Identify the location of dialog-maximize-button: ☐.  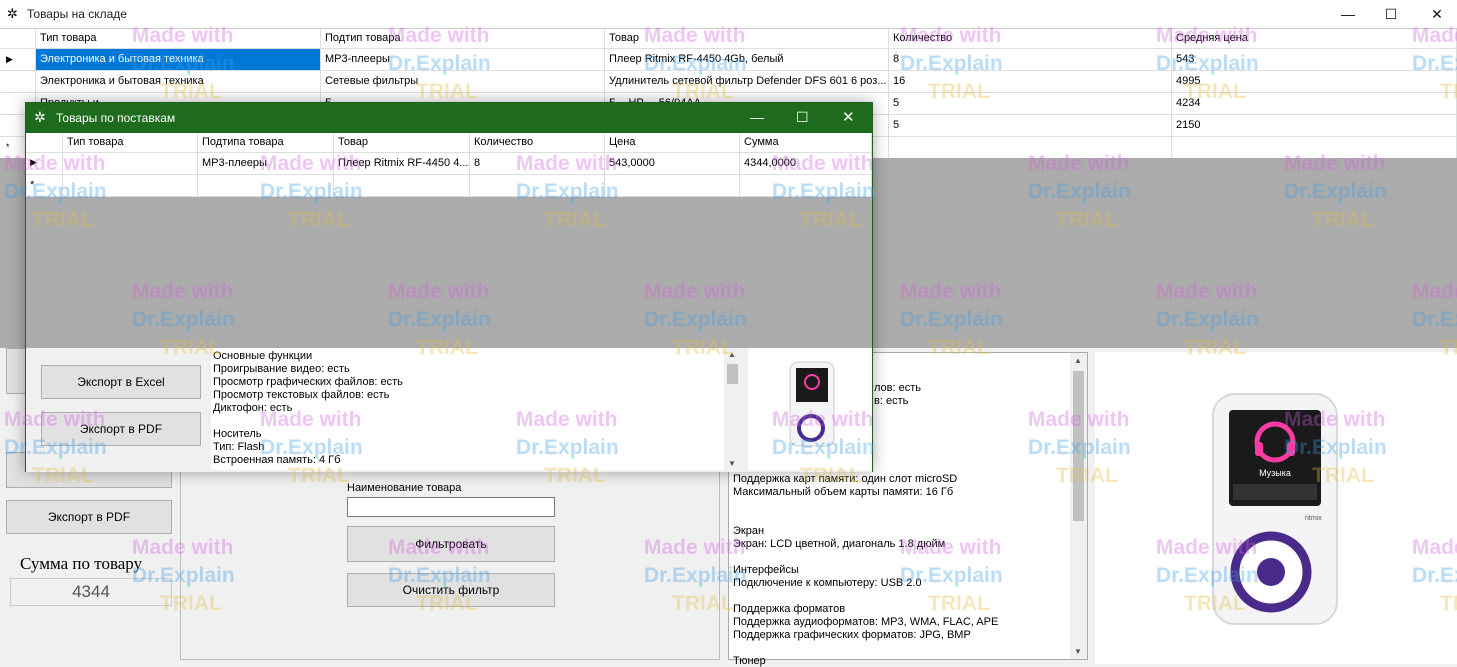
(802, 117).